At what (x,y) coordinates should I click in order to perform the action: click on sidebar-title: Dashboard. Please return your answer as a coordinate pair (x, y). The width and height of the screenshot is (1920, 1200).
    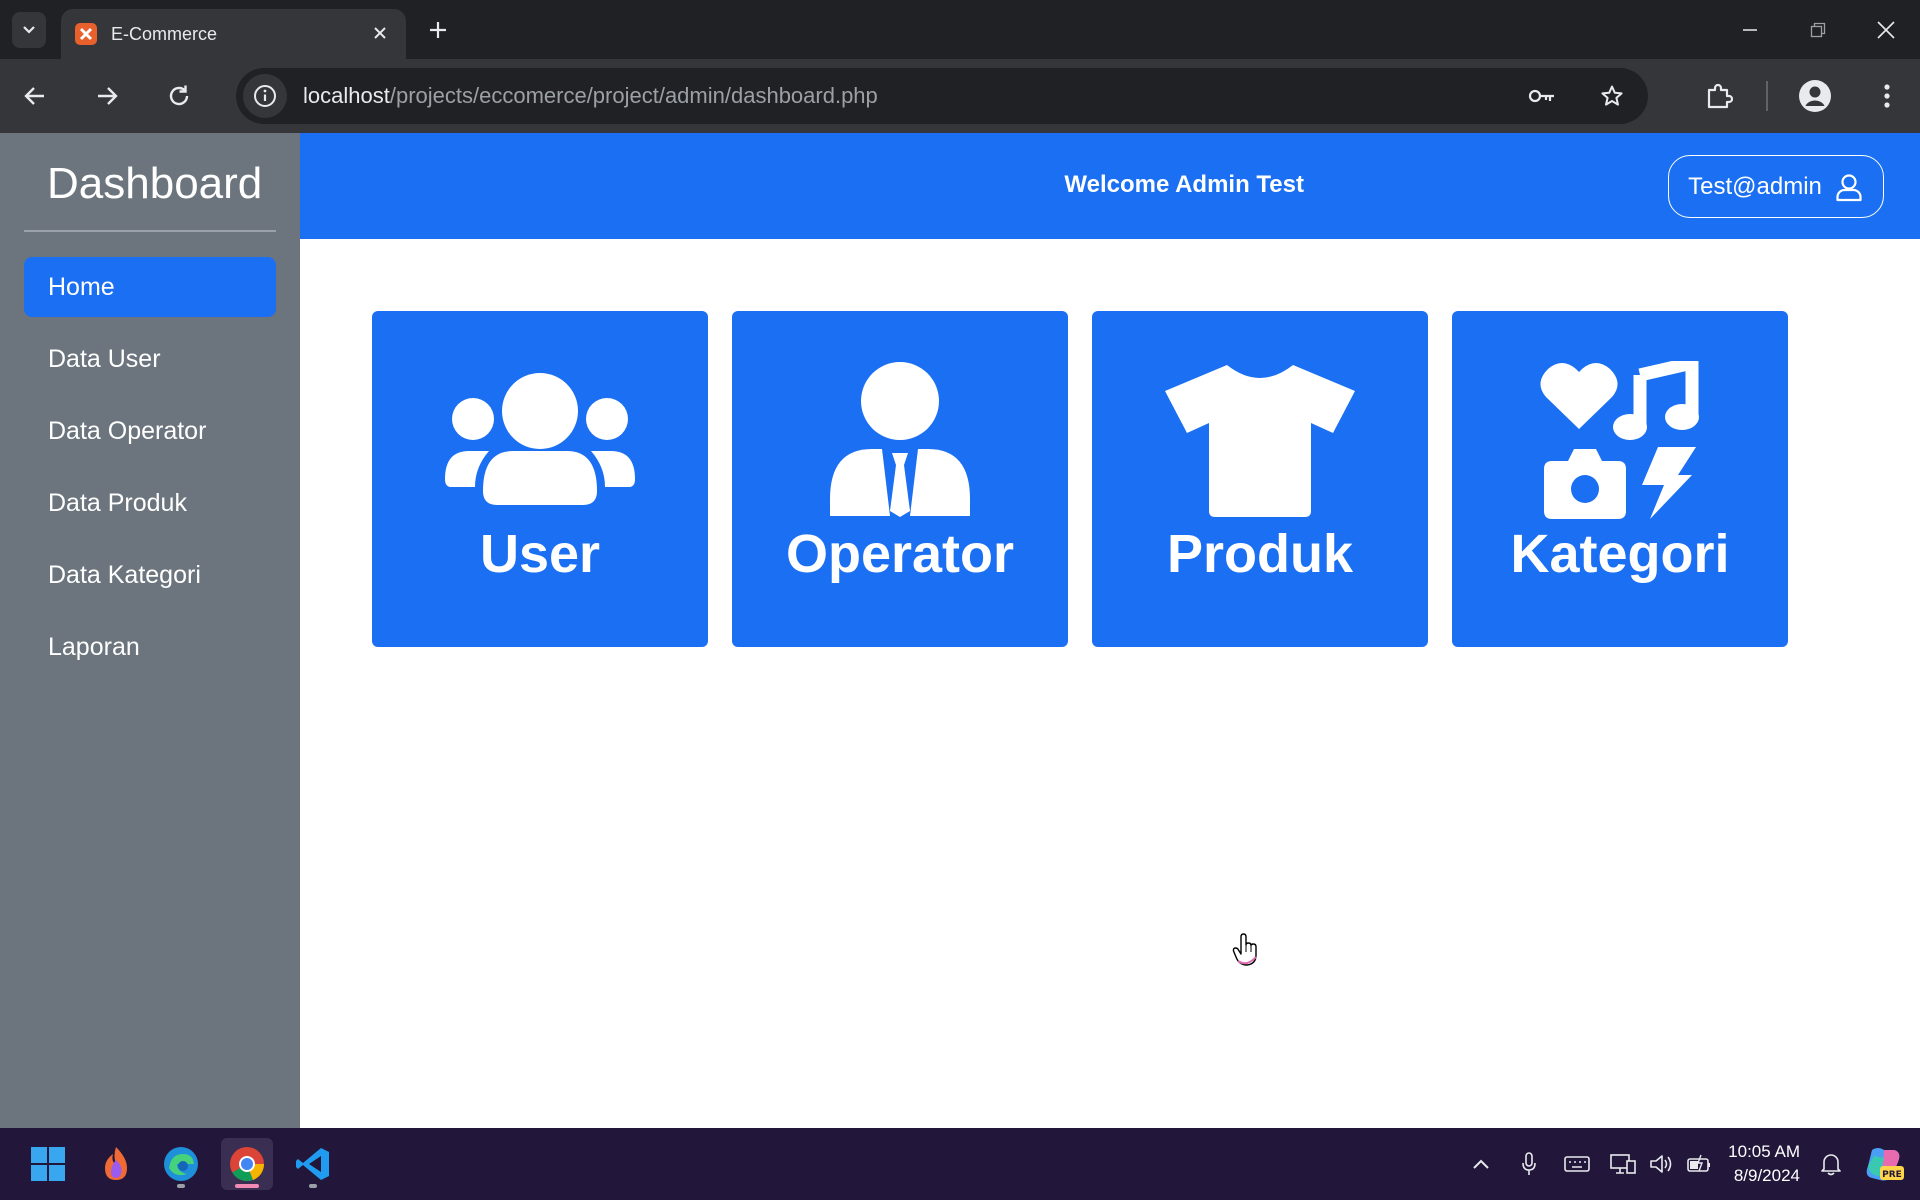
    Looking at the image, I should click on (155, 183).